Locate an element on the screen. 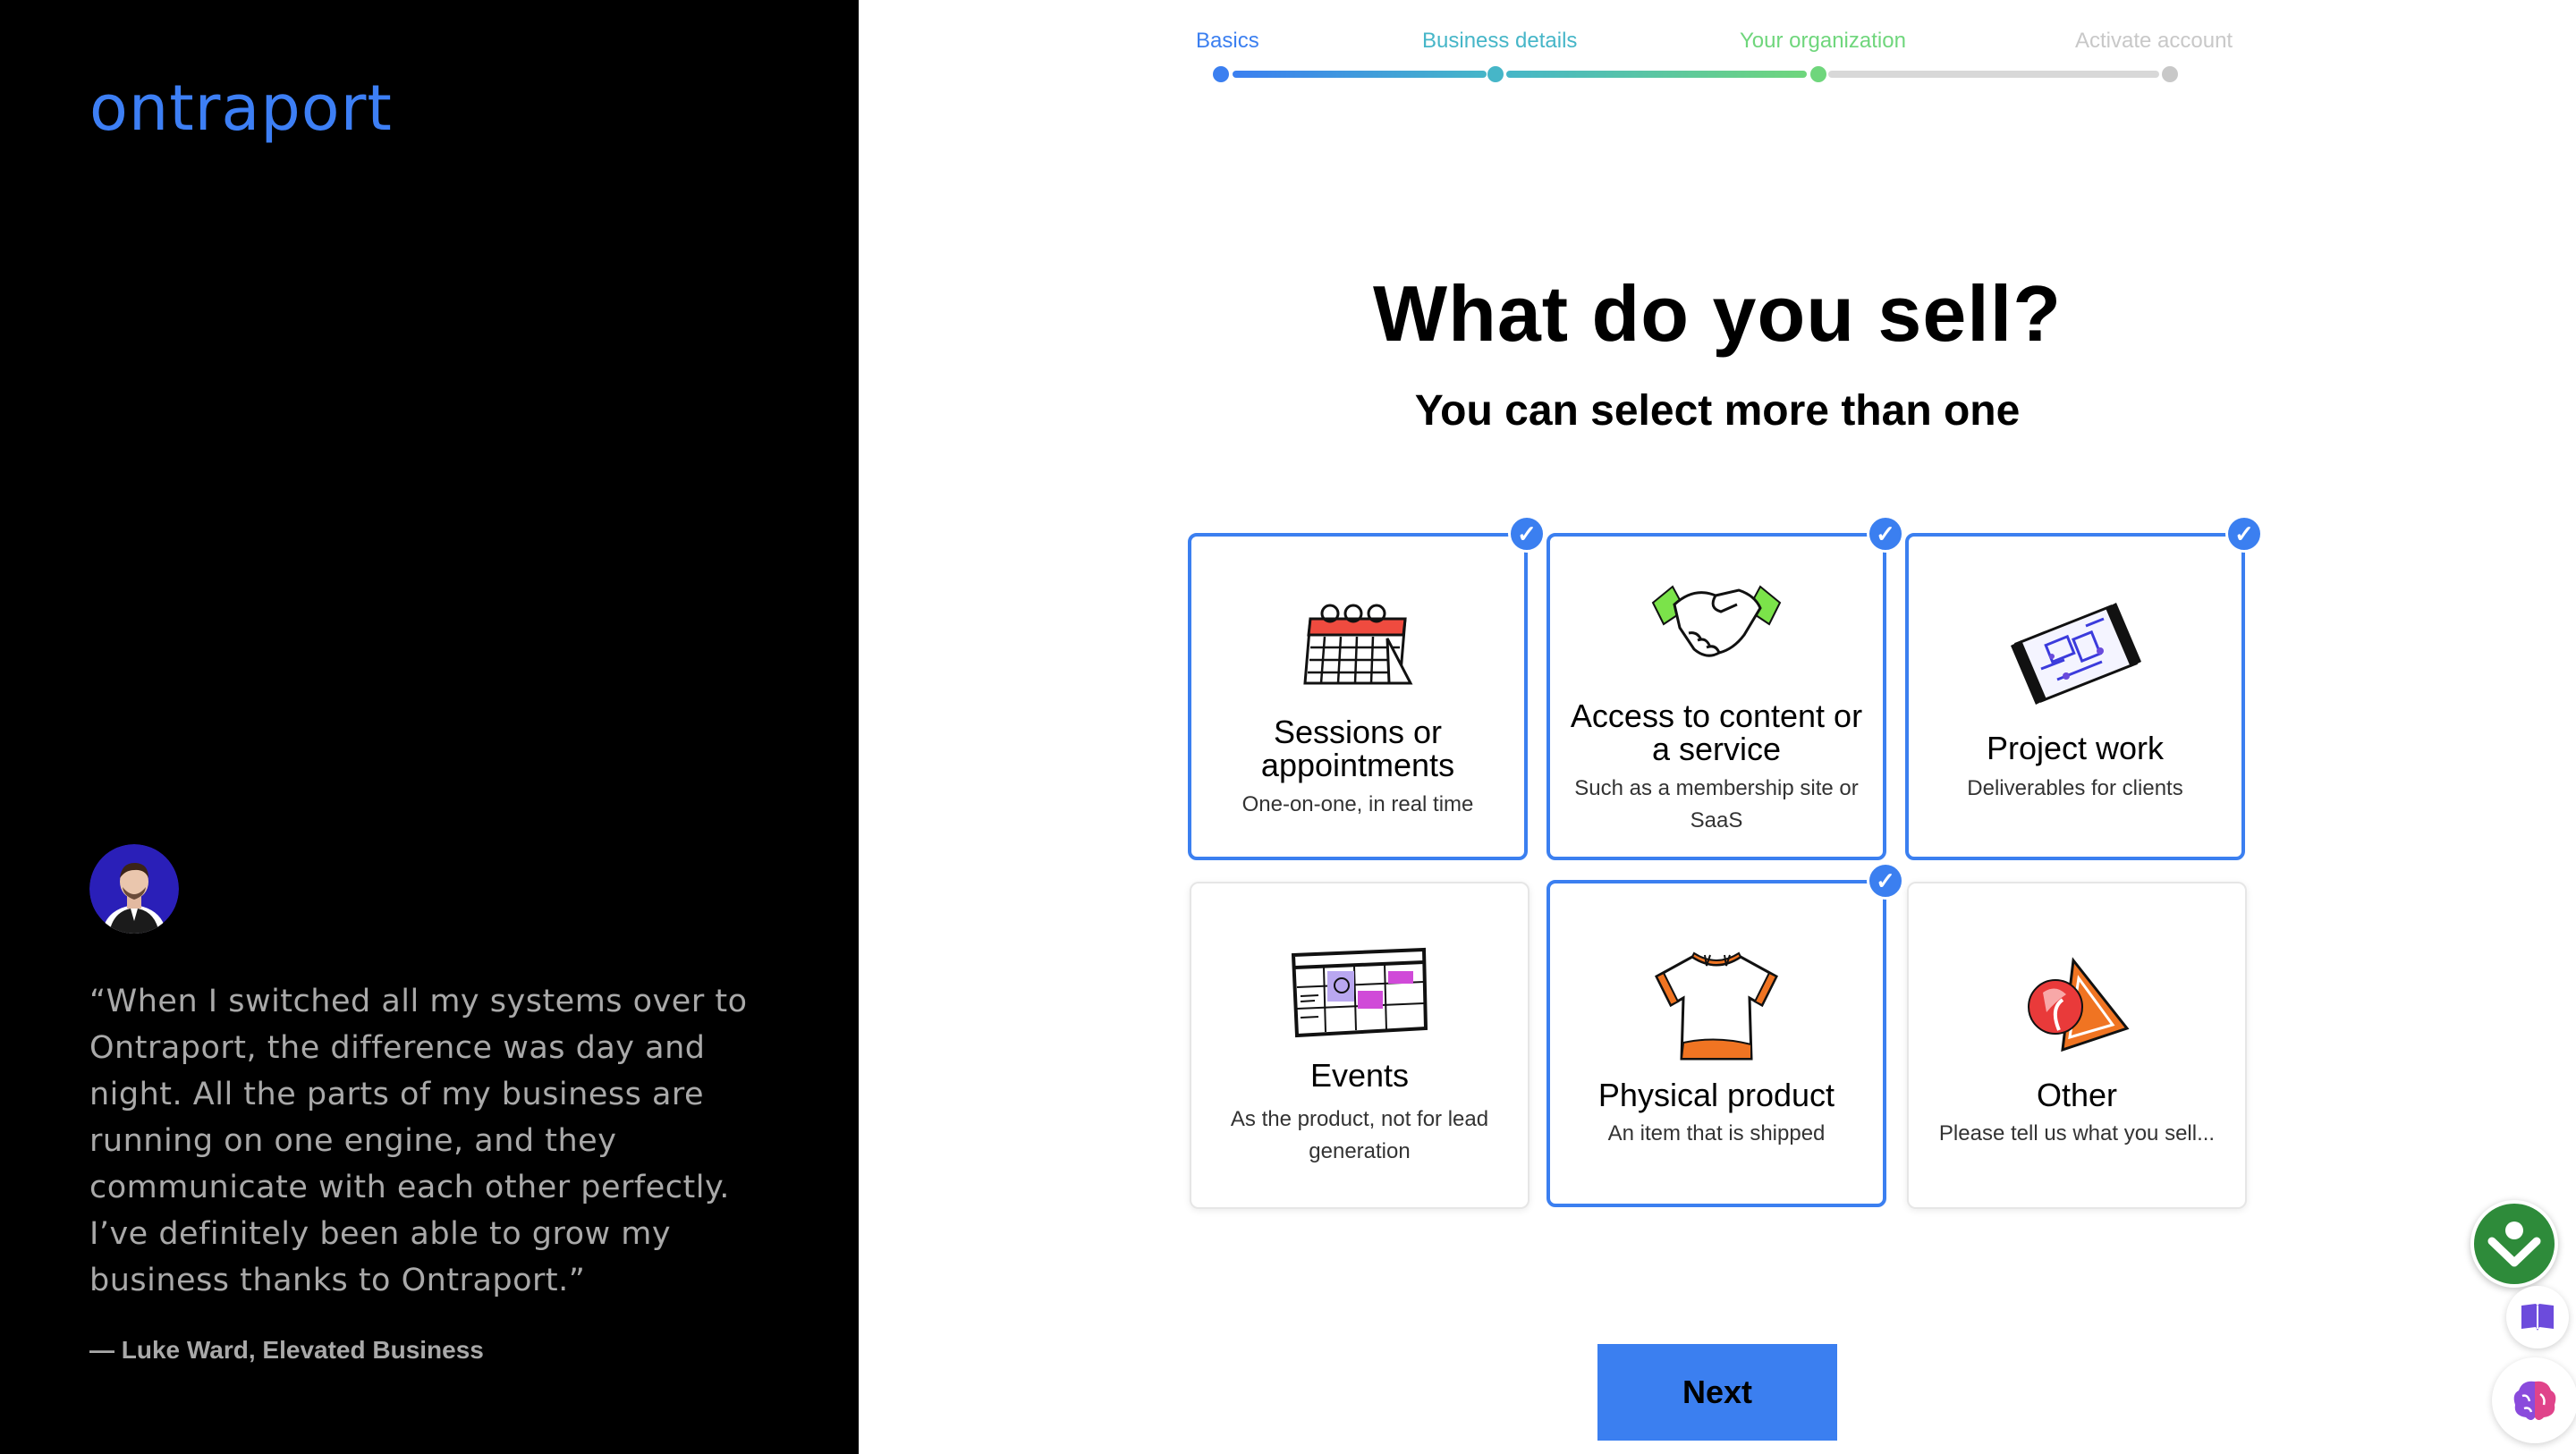  chevron-down-icon is located at coordinates (2514, 1245).